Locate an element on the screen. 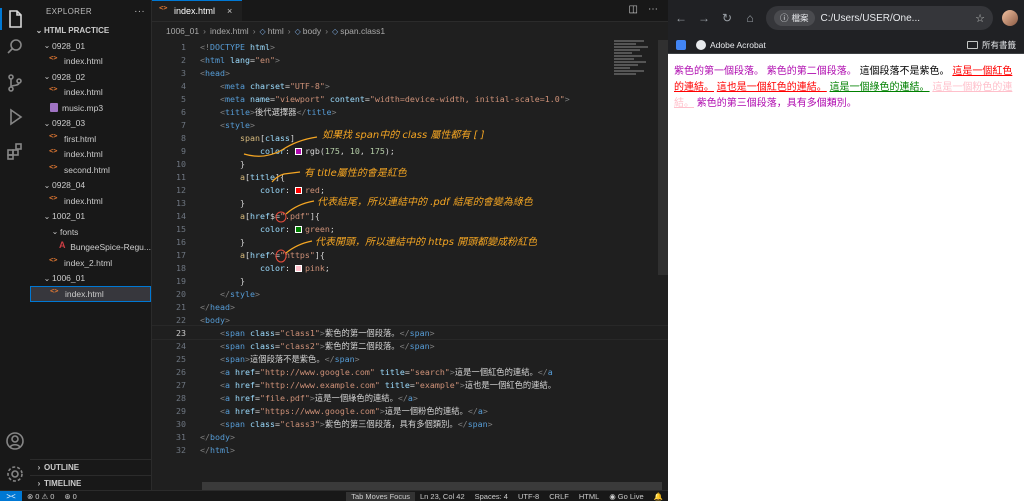 This screenshot has width=1024, height=501. search-icon is located at coordinates (15, 47).